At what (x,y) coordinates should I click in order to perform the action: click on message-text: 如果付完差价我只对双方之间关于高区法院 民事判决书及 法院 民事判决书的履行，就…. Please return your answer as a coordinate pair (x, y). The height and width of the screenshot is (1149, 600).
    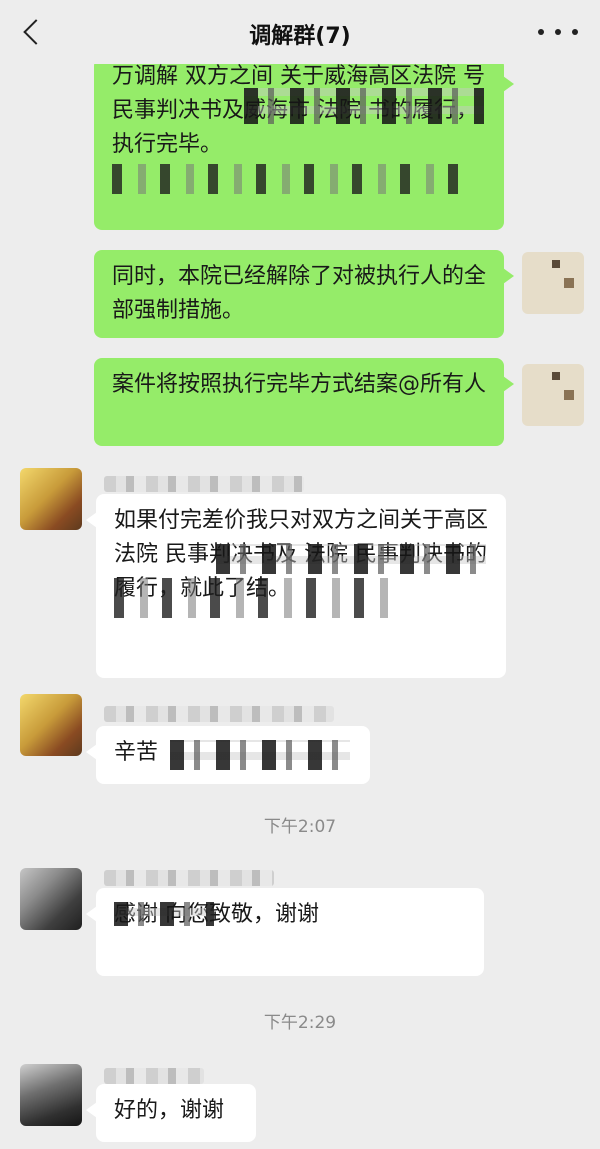
    Looking at the image, I should click on (301, 554).